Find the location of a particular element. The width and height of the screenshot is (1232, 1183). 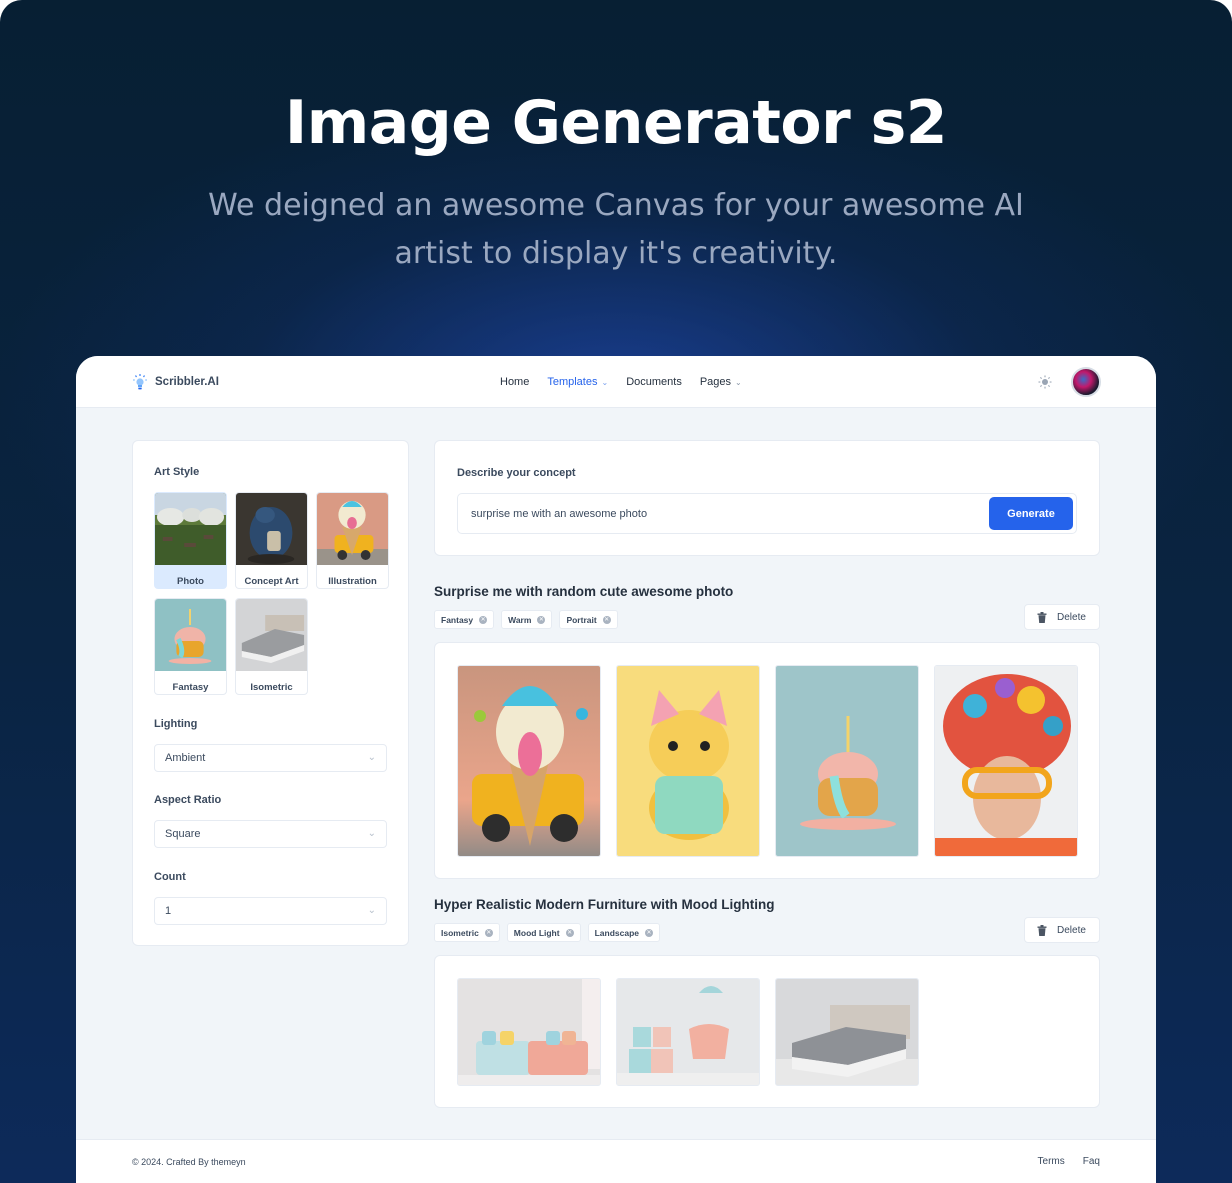

nav-documents-label: Documents is located at coordinates (654, 382).